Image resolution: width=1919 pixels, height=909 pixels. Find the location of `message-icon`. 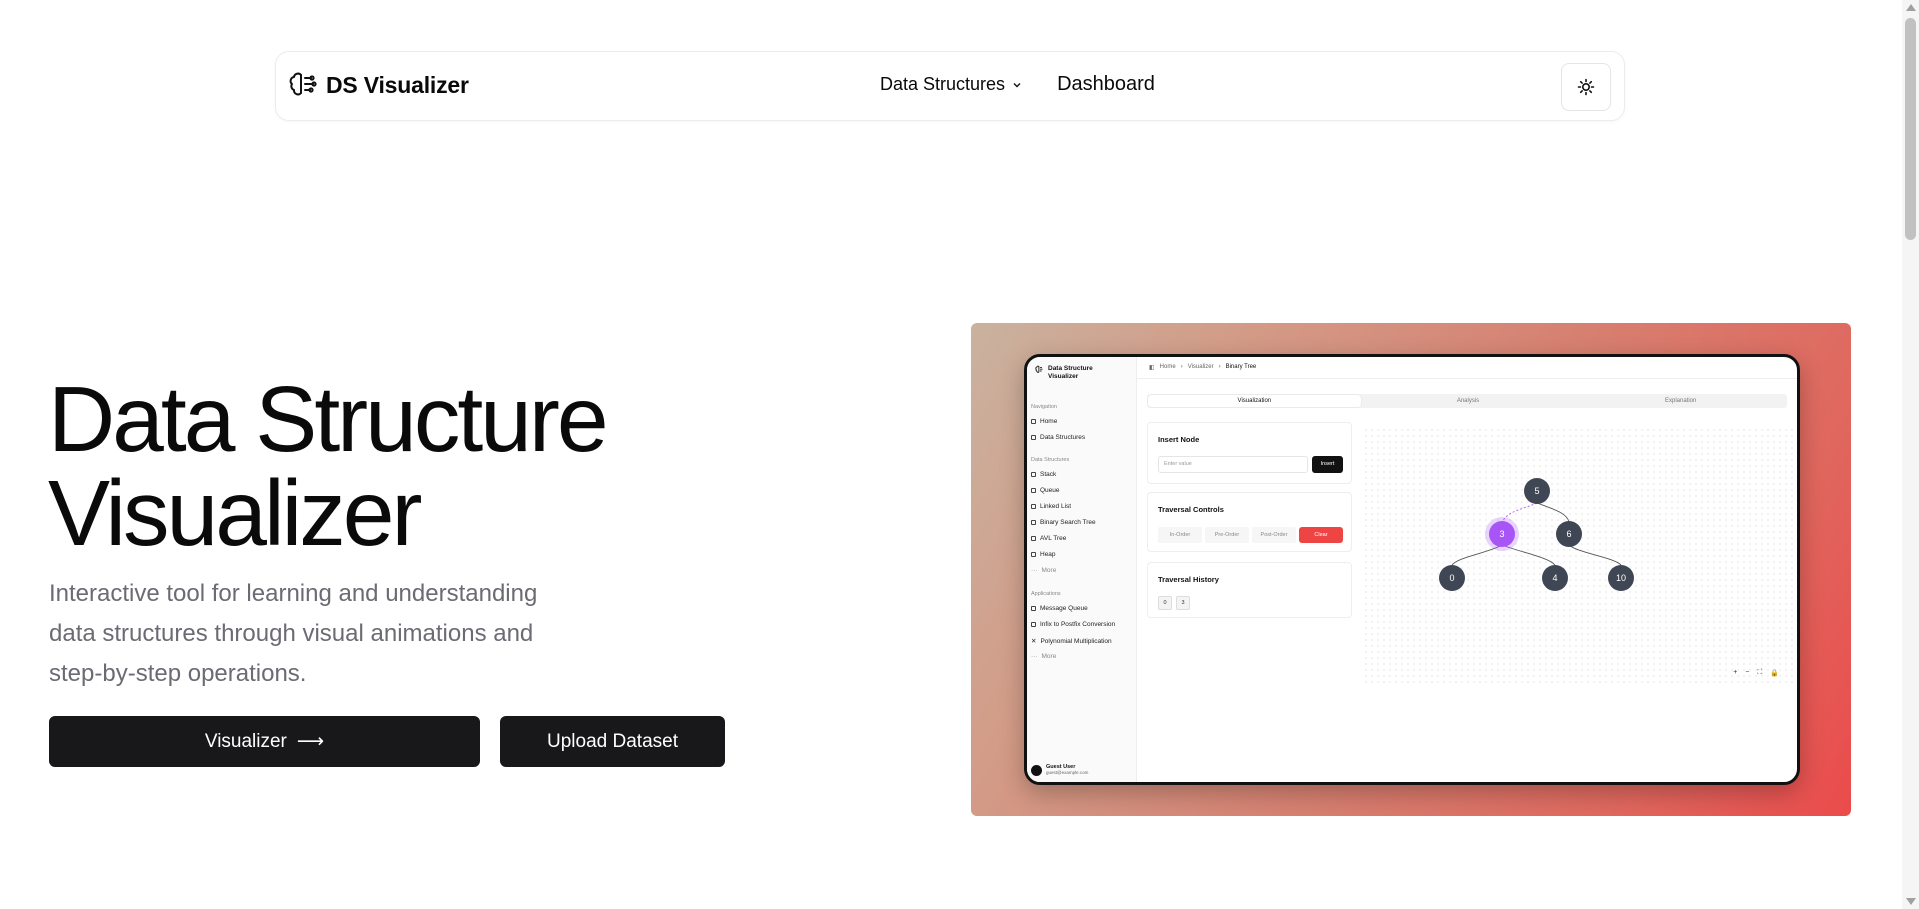

message-icon is located at coordinates (1033, 608).